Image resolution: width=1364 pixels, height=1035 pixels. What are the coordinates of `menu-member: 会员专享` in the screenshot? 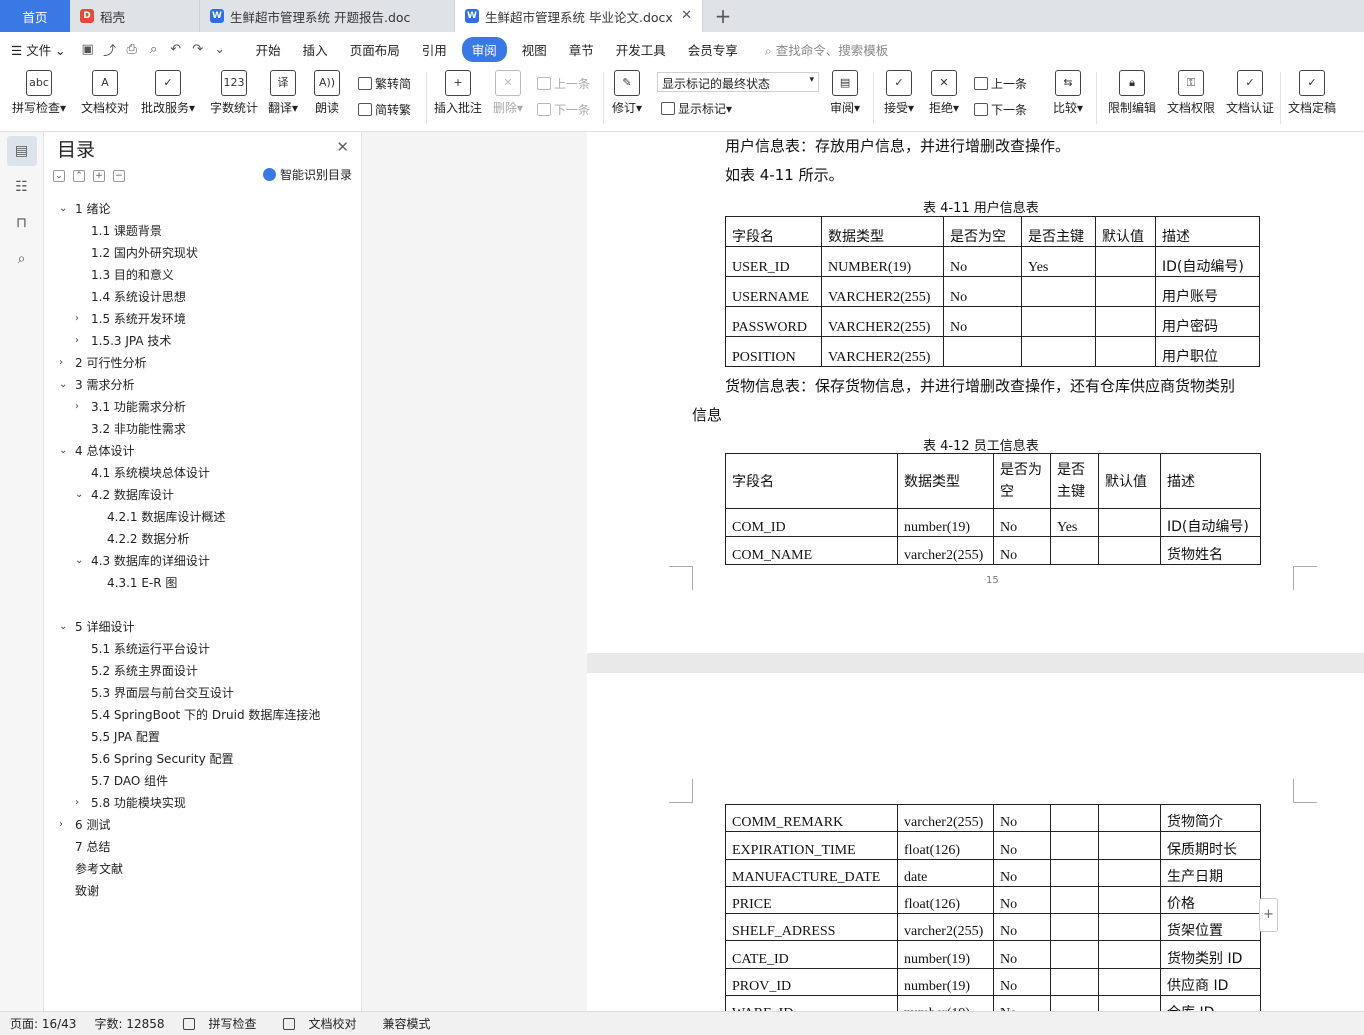 It's located at (713, 49).